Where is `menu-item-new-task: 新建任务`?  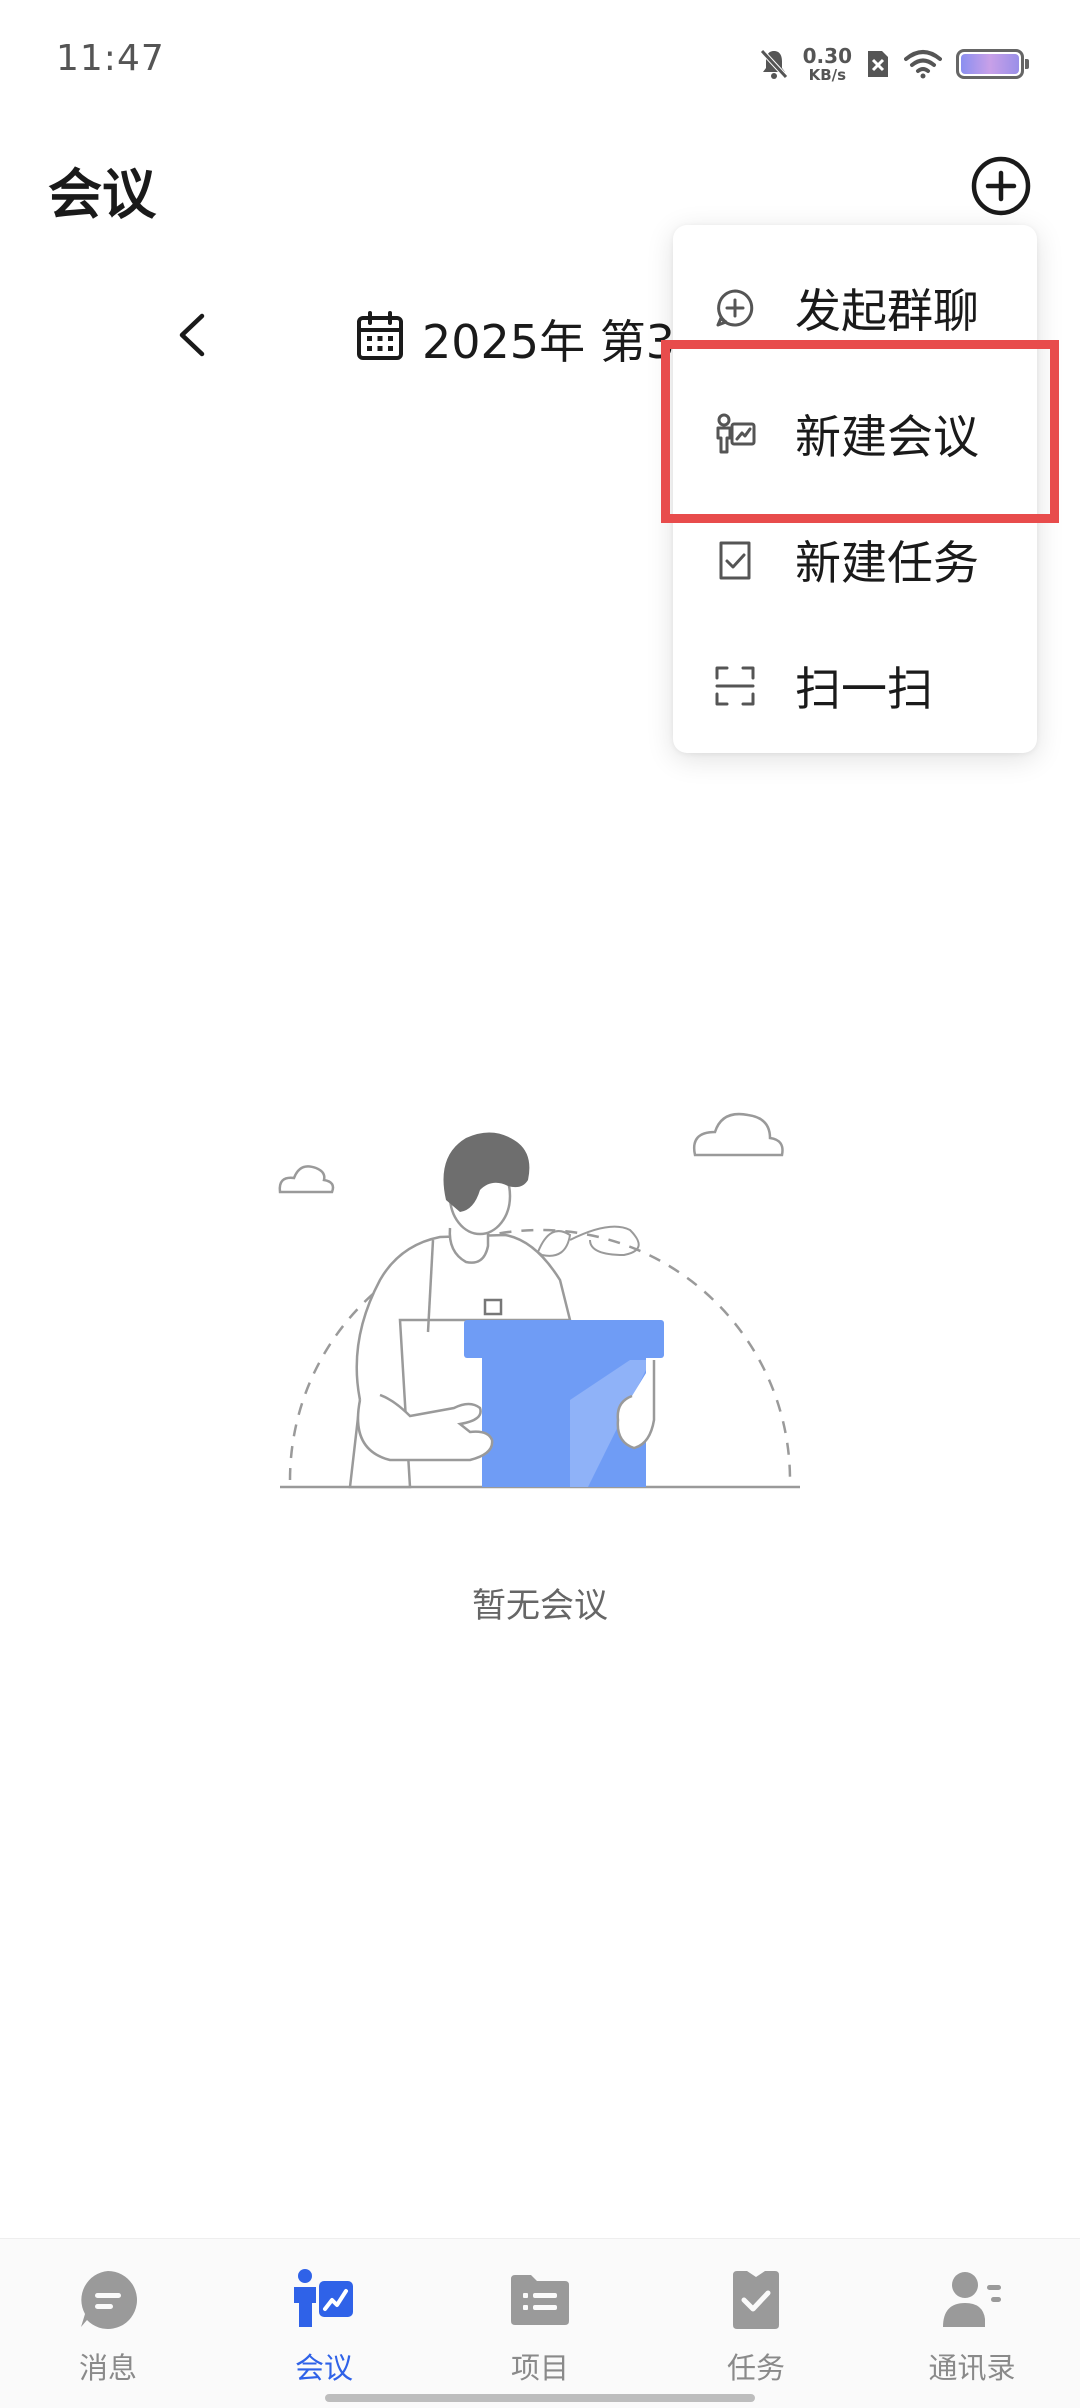
menu-item-new-task: 新建任务 is located at coordinates (855, 560).